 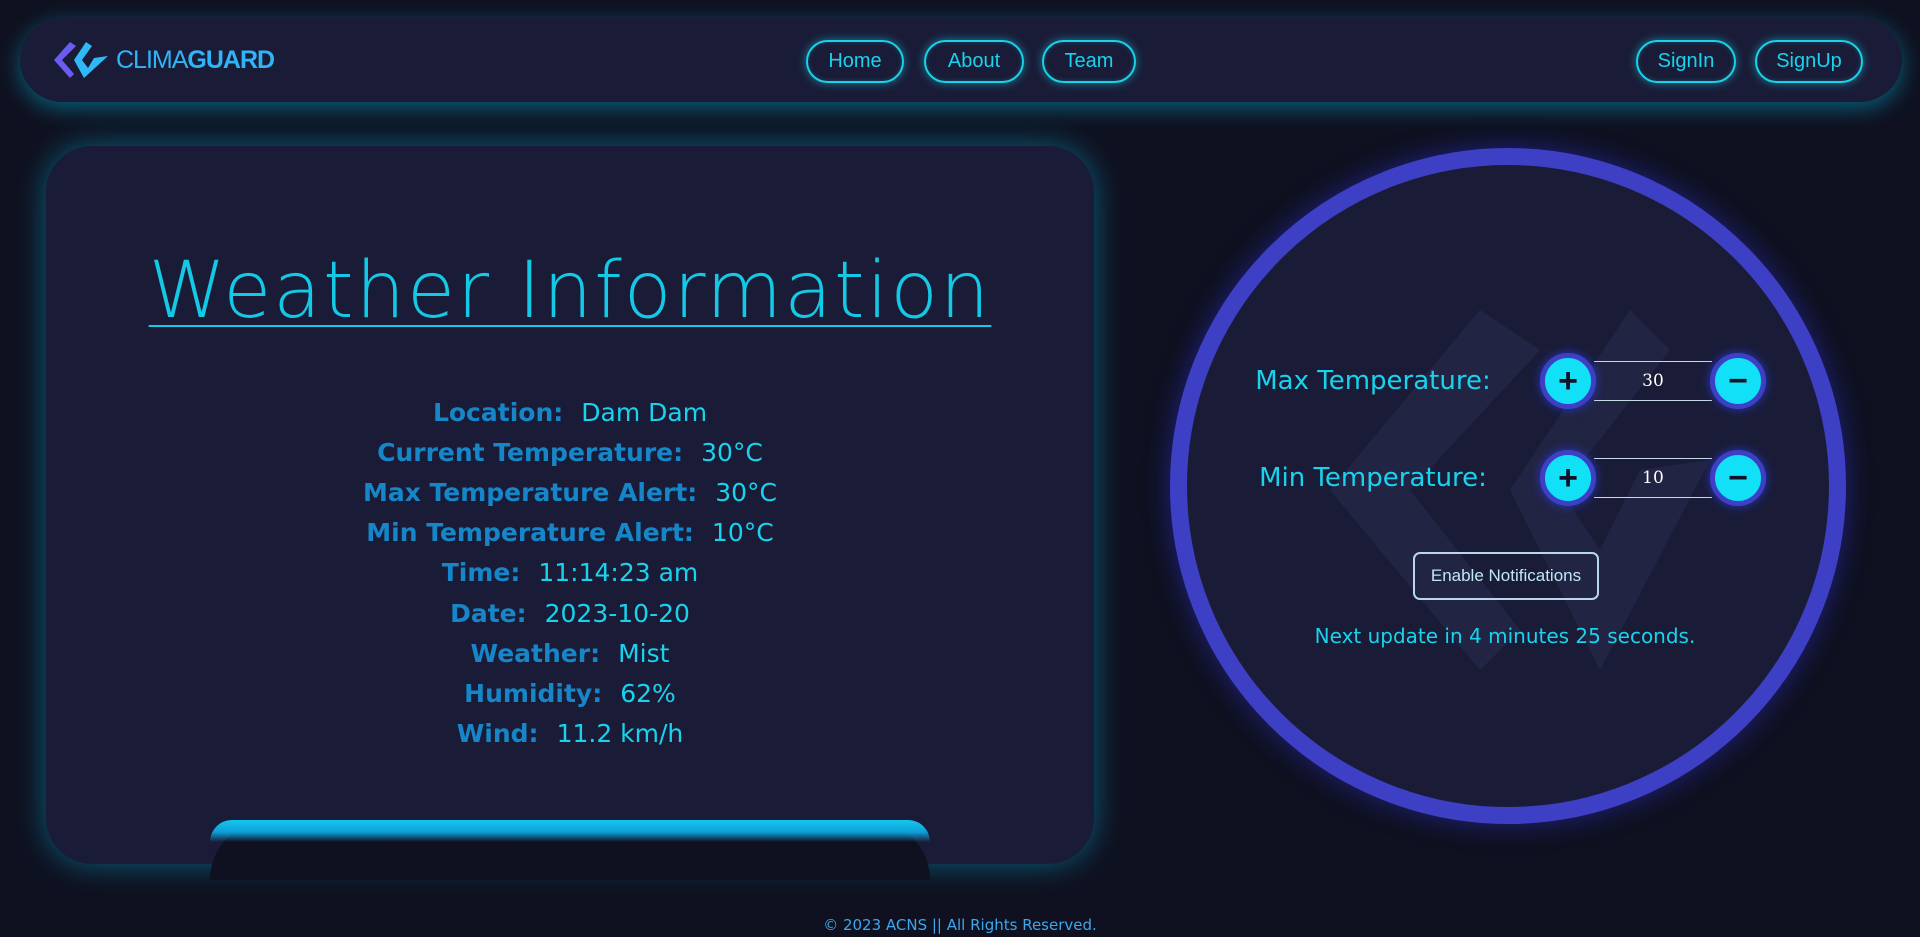 I want to click on signup-button: SignUp, so click(x=1809, y=61).